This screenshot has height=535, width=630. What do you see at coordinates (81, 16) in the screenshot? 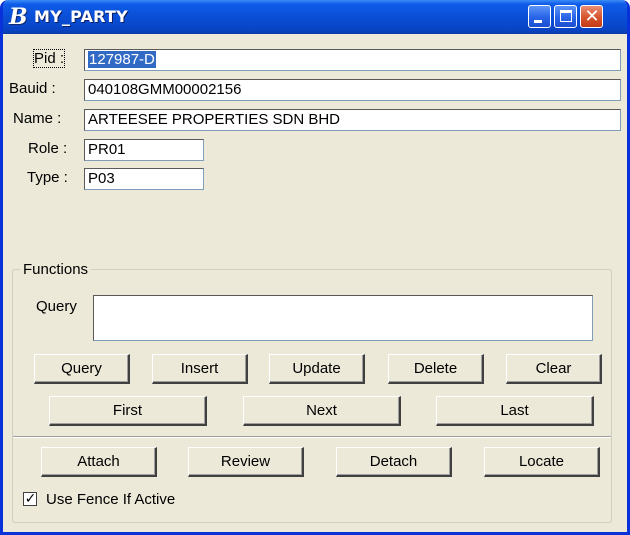
I see `window-title: MY_PARTY` at bounding box center [81, 16].